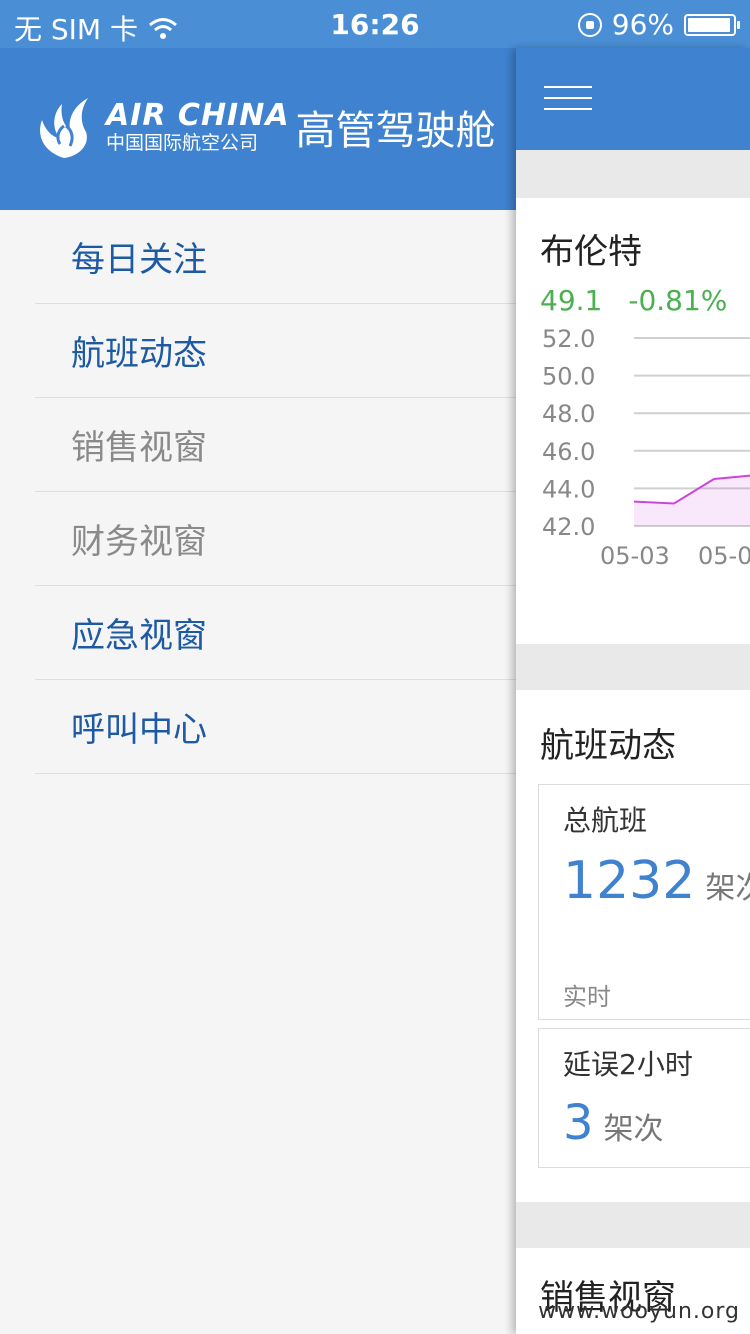  I want to click on y-tick-label: 50.0, so click(568, 377).